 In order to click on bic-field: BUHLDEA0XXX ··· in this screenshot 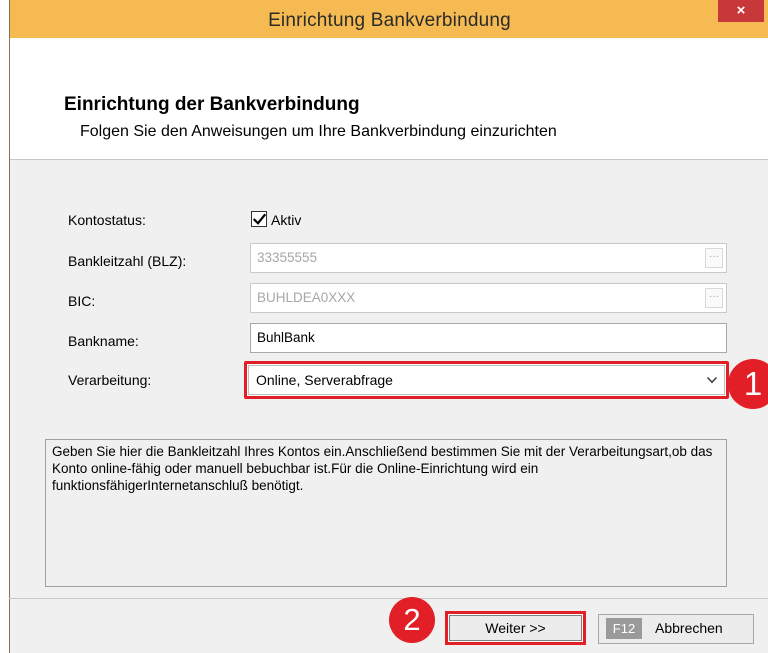, I will do `click(488, 298)`.